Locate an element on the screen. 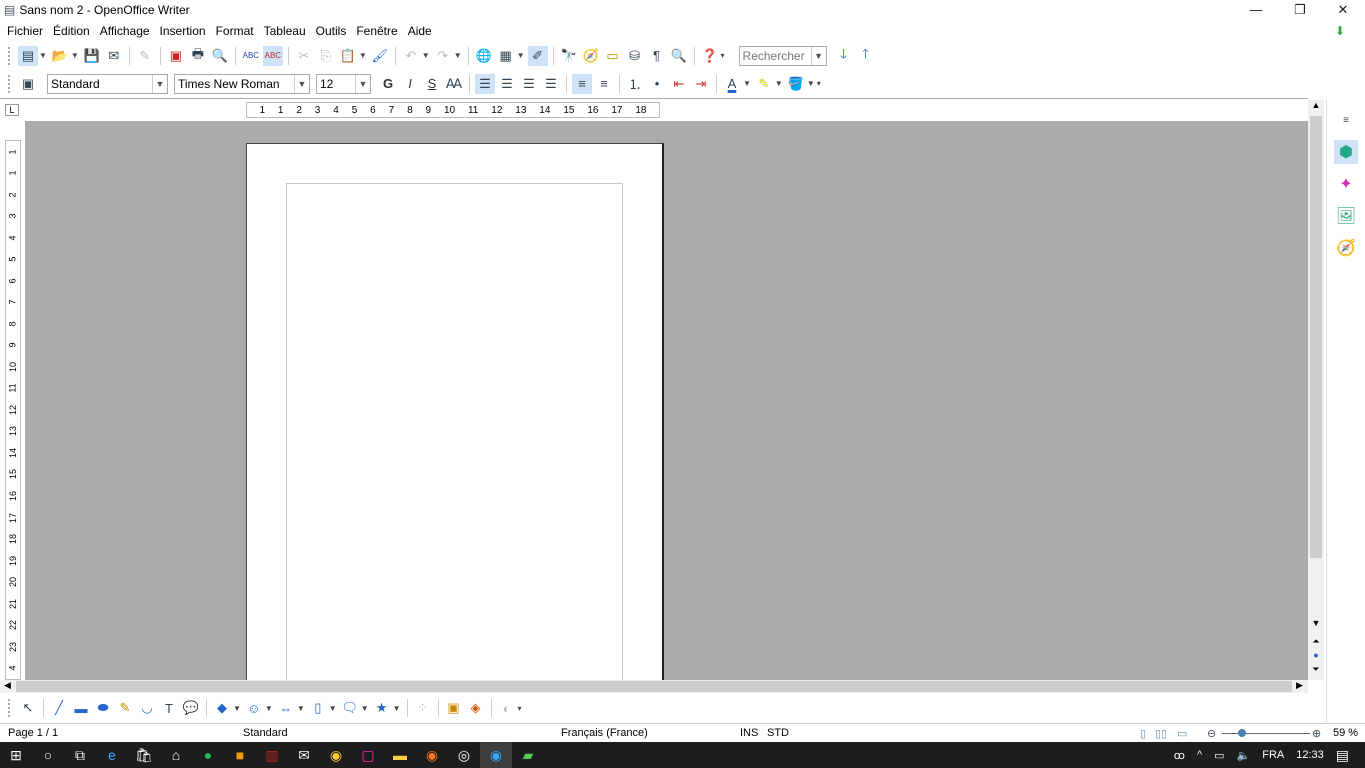  font-color-icon: A is located at coordinates (732, 84).